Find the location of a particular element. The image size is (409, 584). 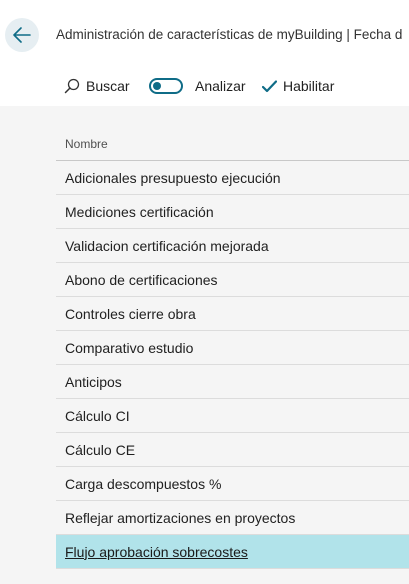

search-button: Buscar is located at coordinates (97, 86).